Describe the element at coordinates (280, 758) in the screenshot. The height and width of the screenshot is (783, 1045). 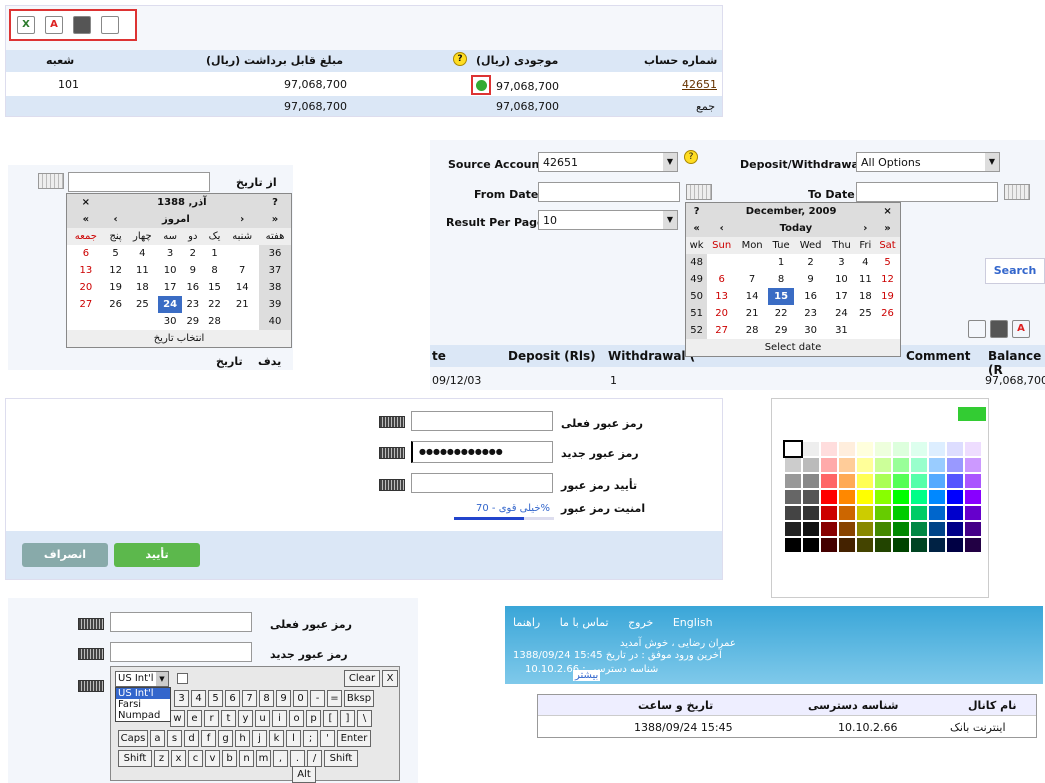
I see `key: ,` at that location.